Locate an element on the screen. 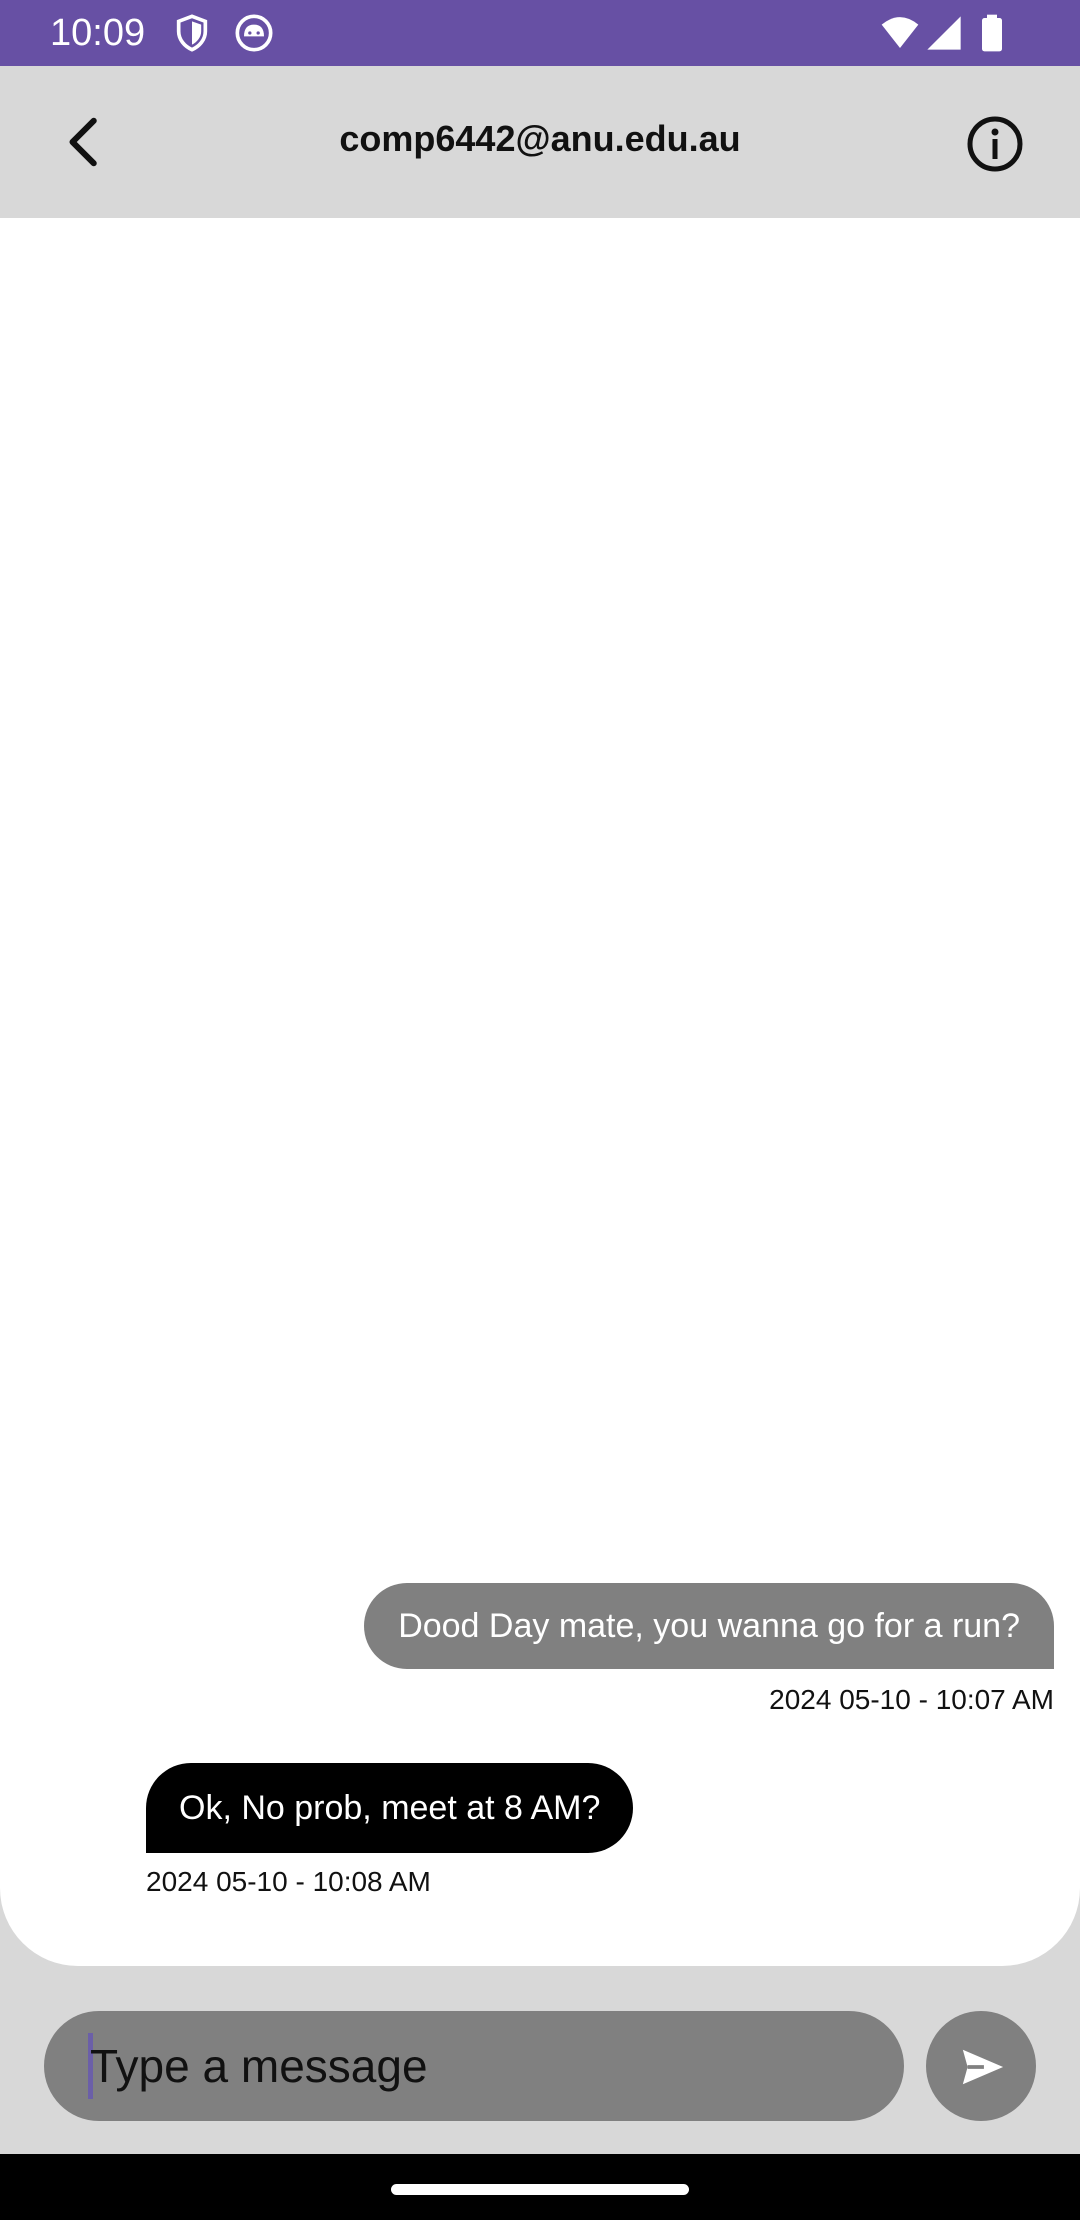 This screenshot has height=2220, width=1080. app-bar: comp6442@anu.edu.au is located at coordinates (540, 142).